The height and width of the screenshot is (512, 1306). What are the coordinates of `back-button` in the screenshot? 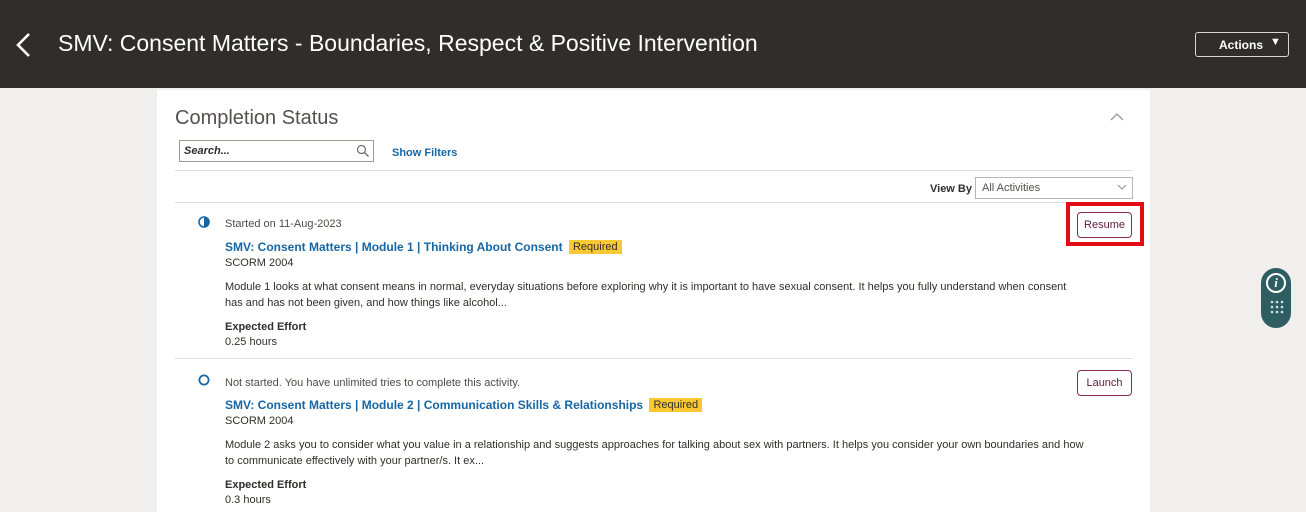 It's located at (23, 45).